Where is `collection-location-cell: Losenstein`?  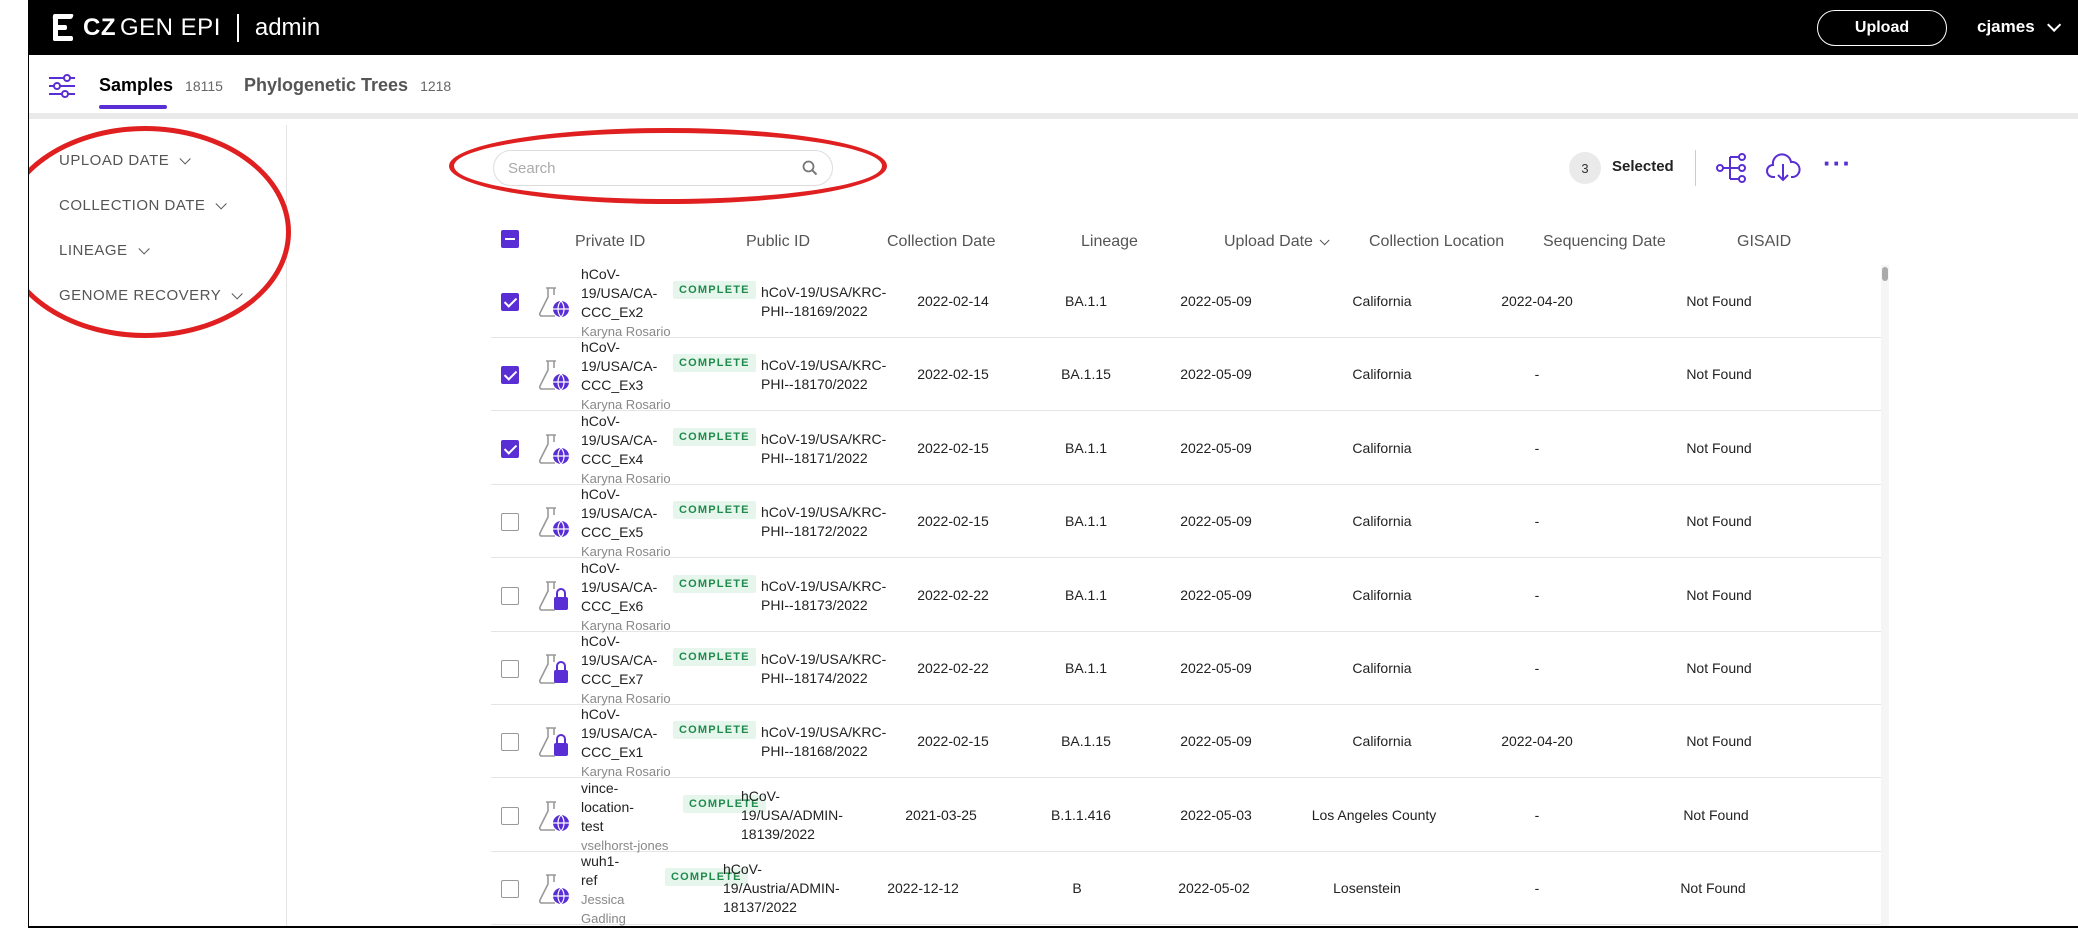
collection-location-cell: Losenstein is located at coordinates (1367, 888).